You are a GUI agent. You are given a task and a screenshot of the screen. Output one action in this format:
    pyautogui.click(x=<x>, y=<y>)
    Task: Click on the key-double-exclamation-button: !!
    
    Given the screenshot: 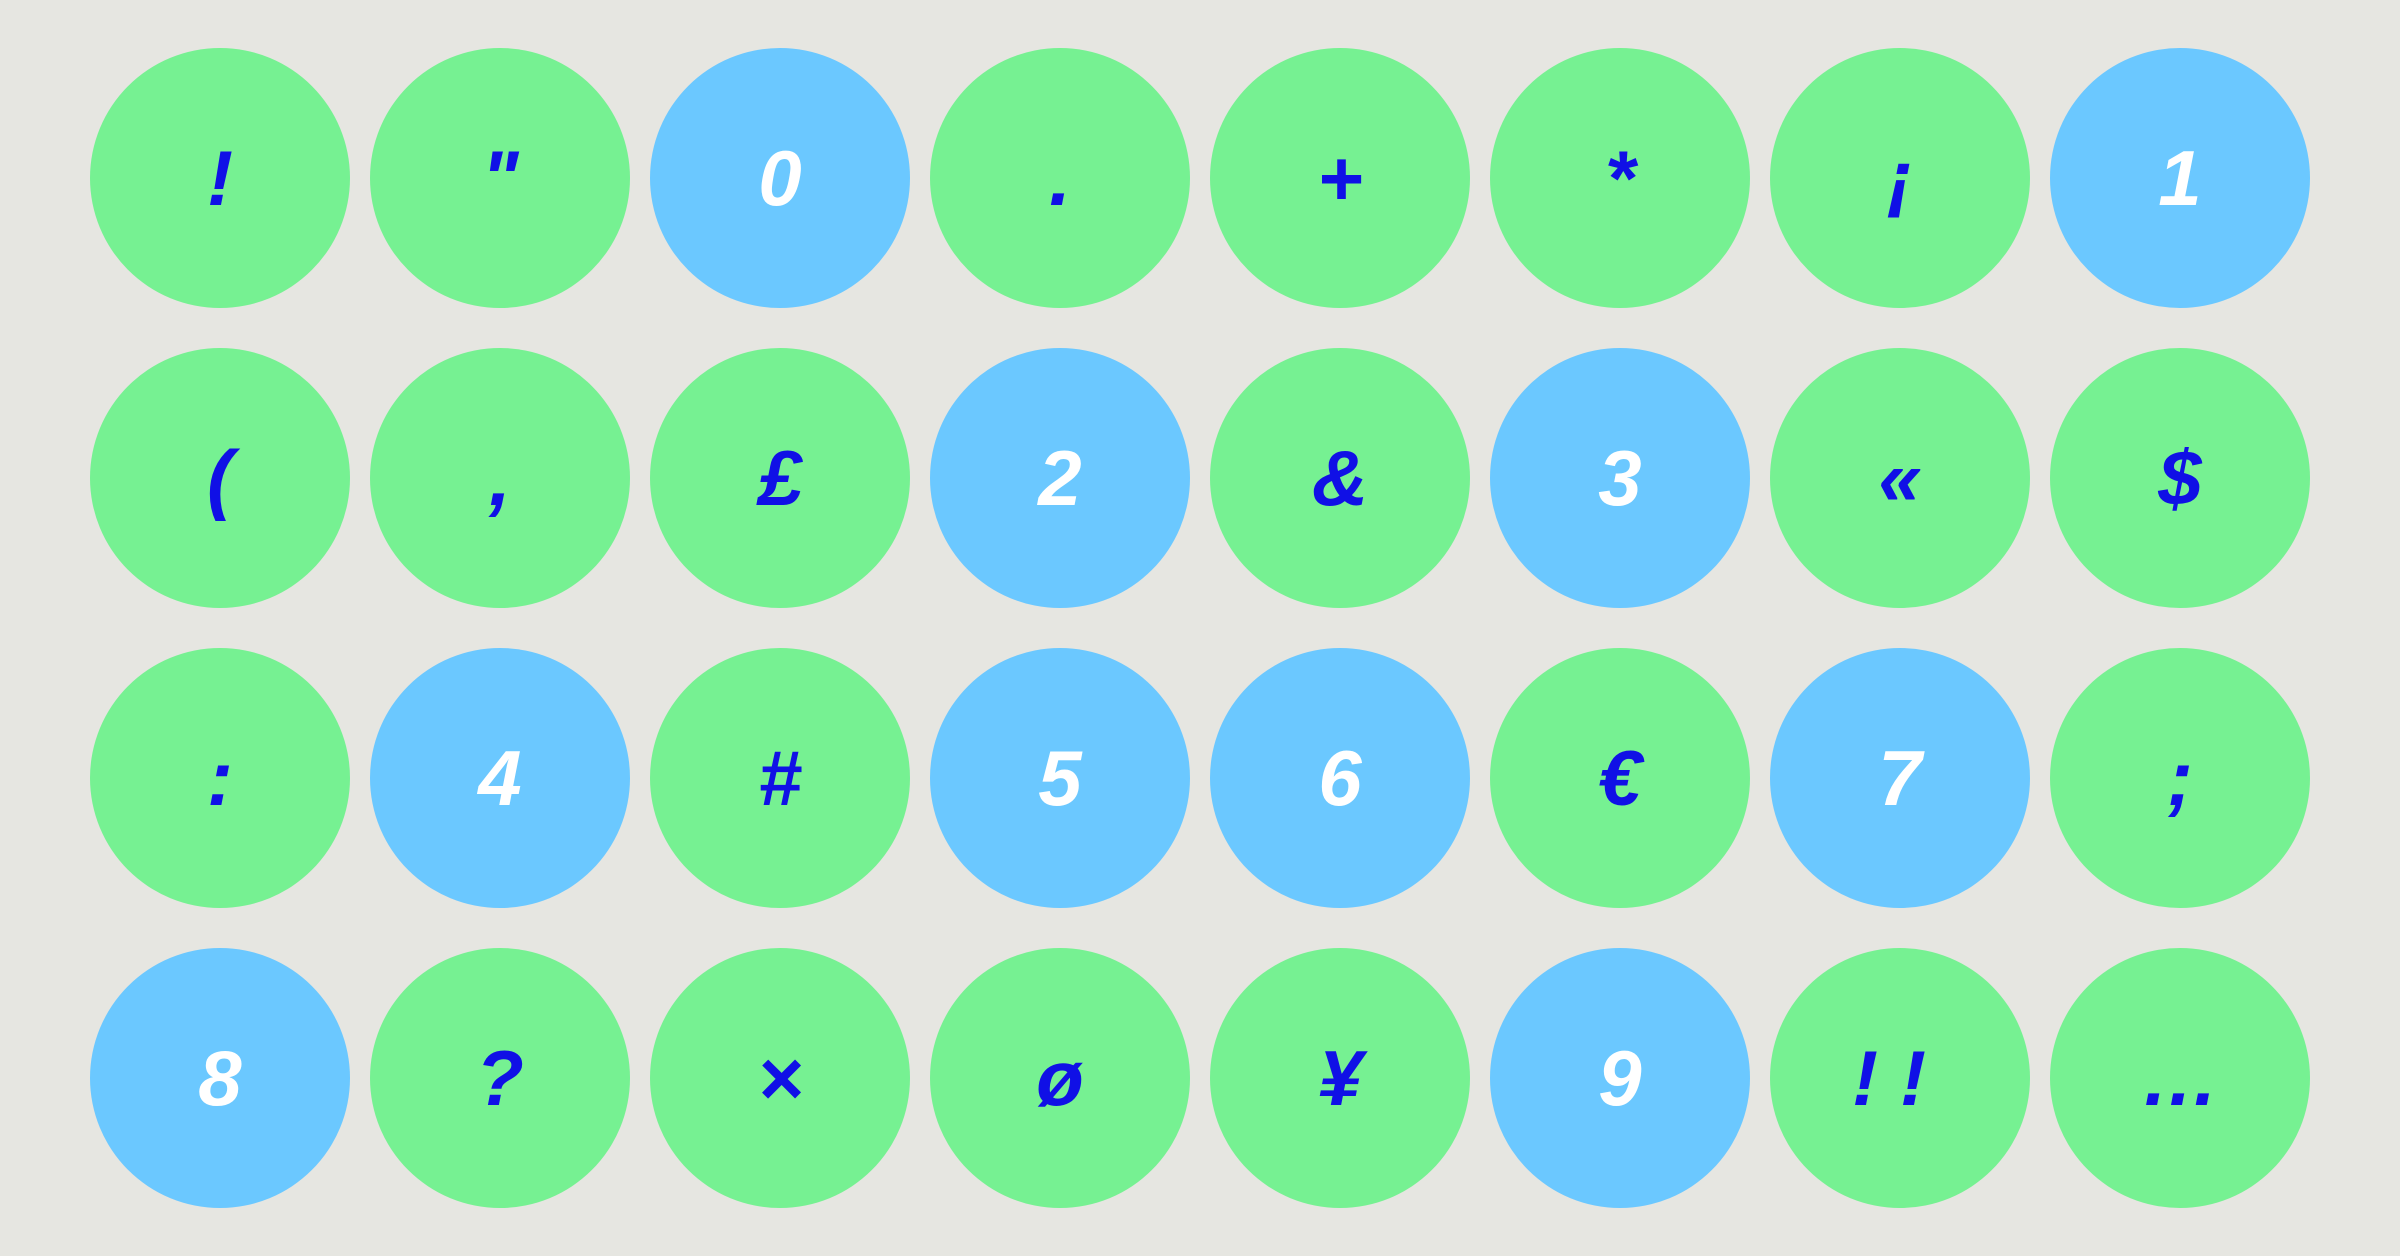 What is the action you would take?
    pyautogui.click(x=1900, y=1078)
    